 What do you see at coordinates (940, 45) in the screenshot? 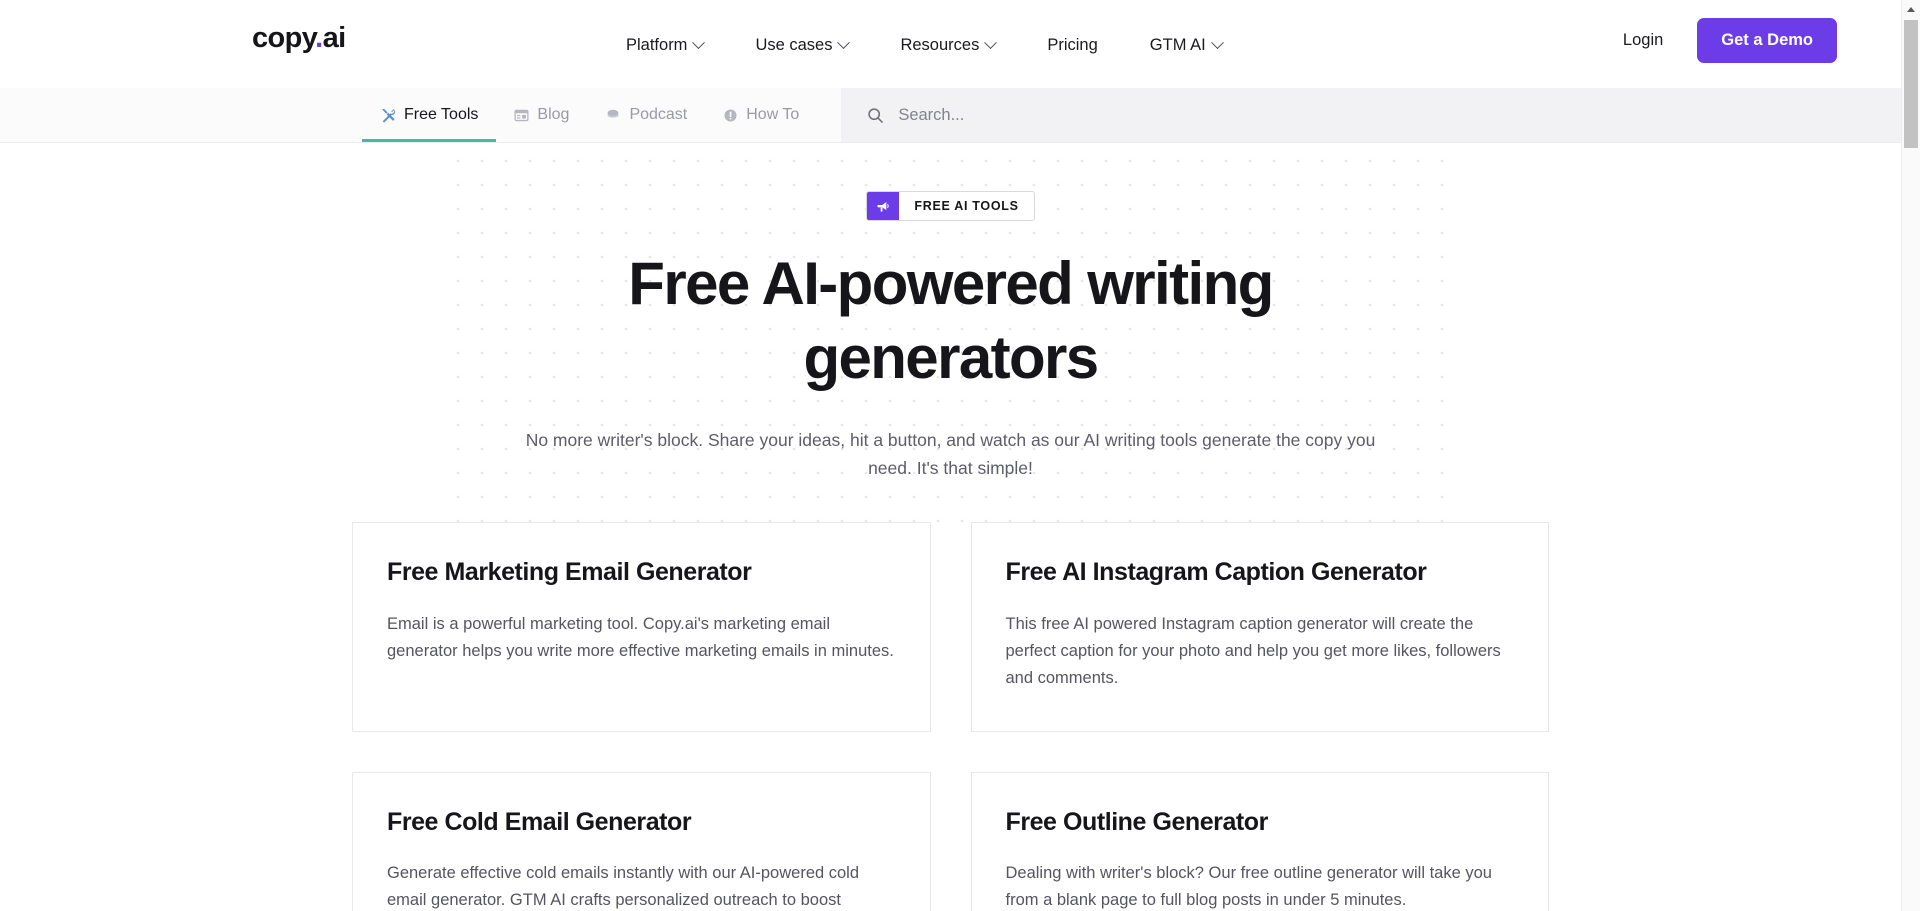
I see `nav-label-resources: Resources` at bounding box center [940, 45].